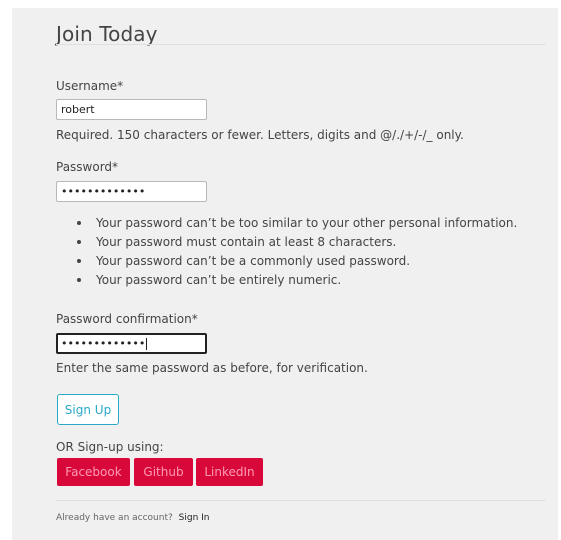 Image resolution: width=561 pixels, height=540 pixels. I want to click on linkedin-button: LinkedIn, so click(229, 472).